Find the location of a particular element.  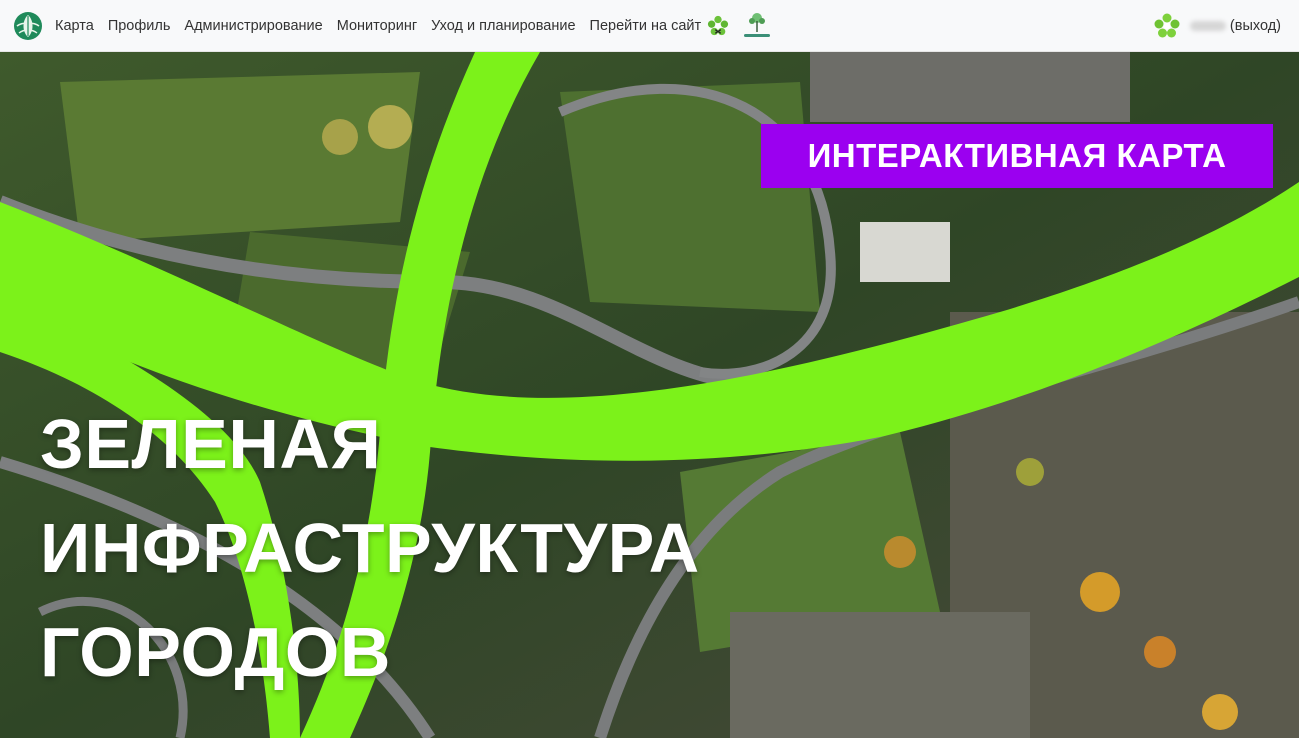

partner-logo-icon is located at coordinates (757, 26).